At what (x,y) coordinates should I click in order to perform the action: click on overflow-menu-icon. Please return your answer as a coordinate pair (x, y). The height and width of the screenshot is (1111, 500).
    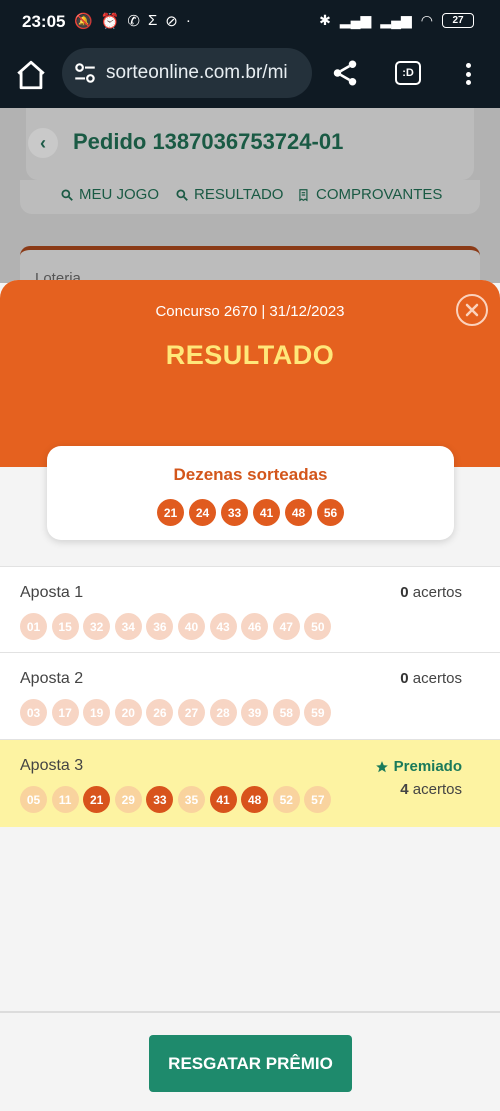
    Looking at the image, I should click on (468, 74).